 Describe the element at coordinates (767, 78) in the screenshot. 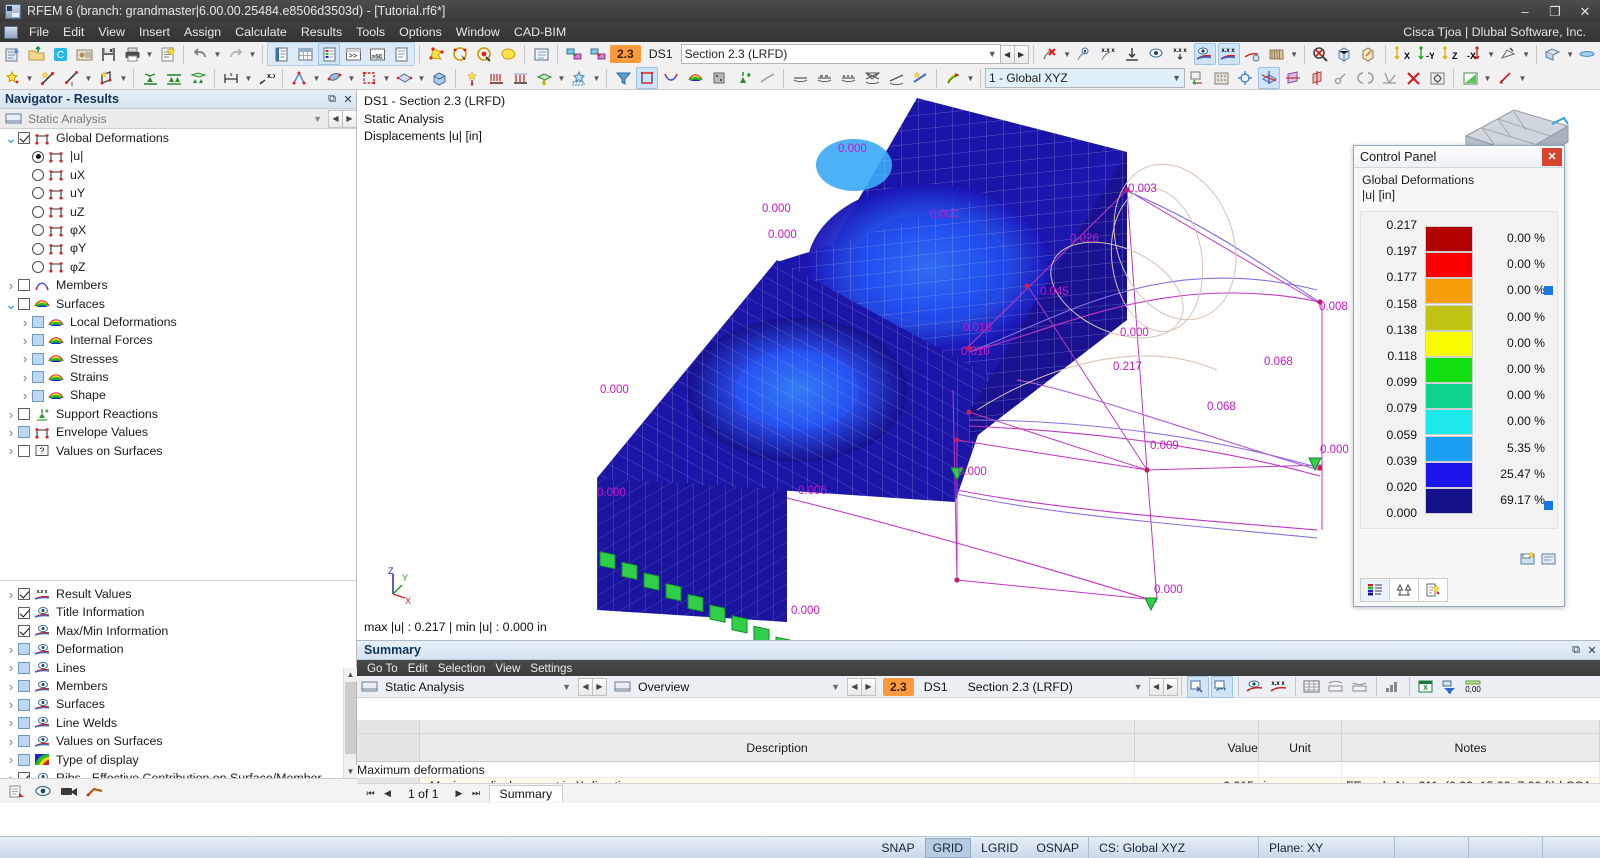

I see `show-deformation-button` at that location.